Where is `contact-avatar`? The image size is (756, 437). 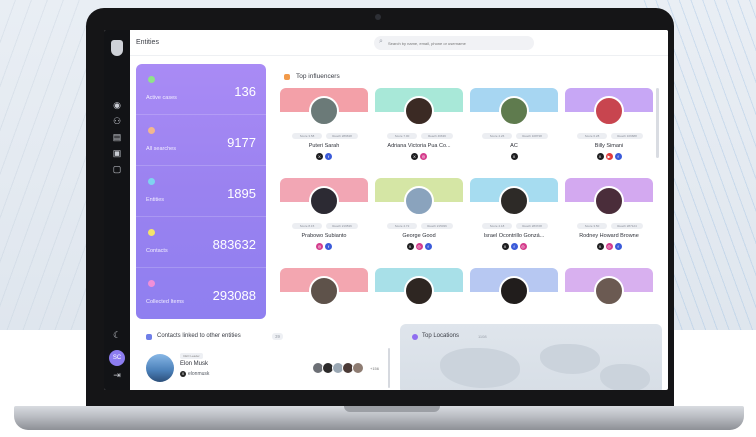
contact-avatar is located at coordinates (160, 368).